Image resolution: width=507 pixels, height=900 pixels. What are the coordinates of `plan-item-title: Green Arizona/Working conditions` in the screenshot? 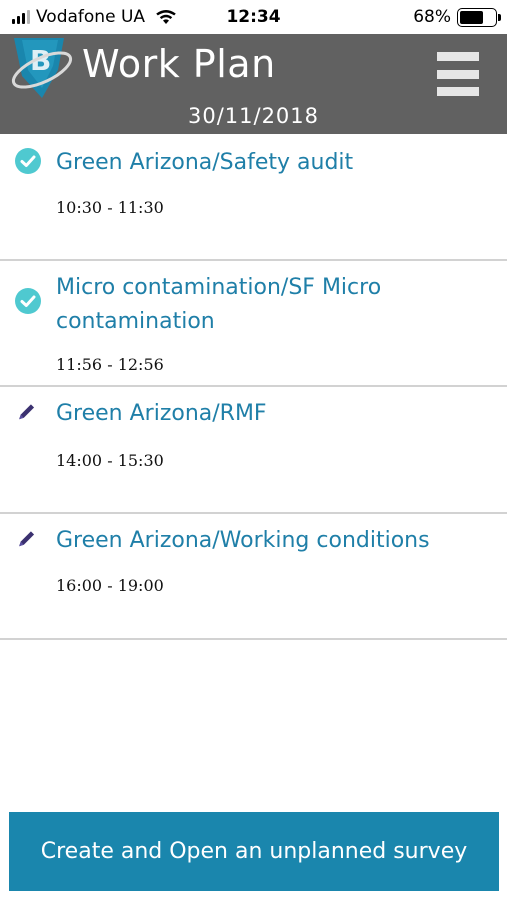 It's located at (243, 540).